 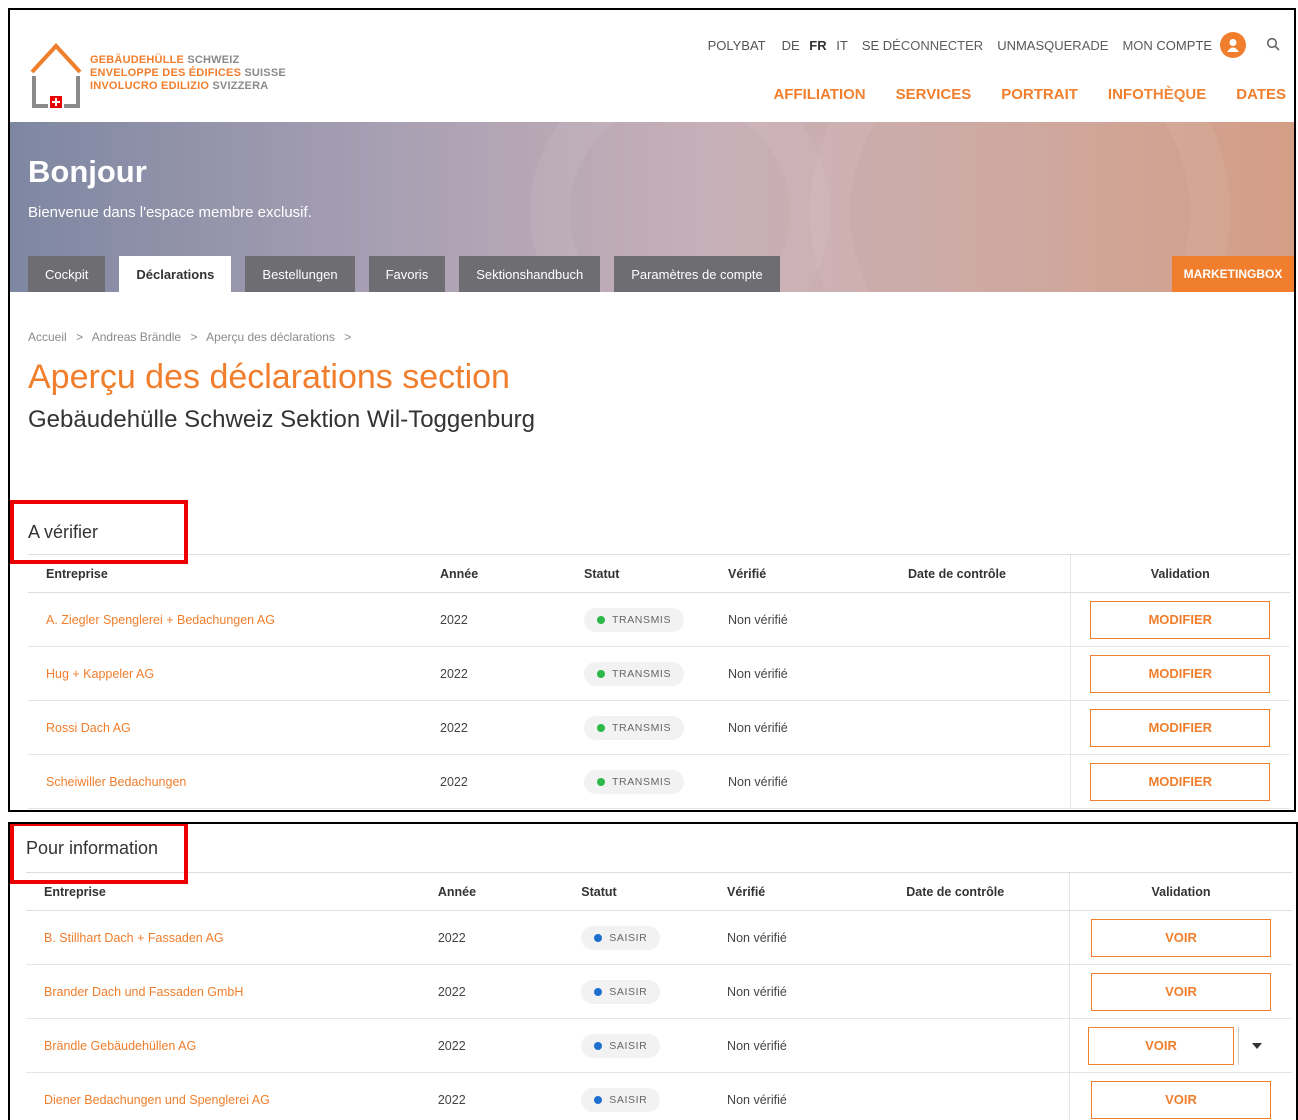 What do you see at coordinates (225, 619) in the screenshot?
I see `company-link: A. Ziegler Spenglerei + Bedachungen AG` at bounding box center [225, 619].